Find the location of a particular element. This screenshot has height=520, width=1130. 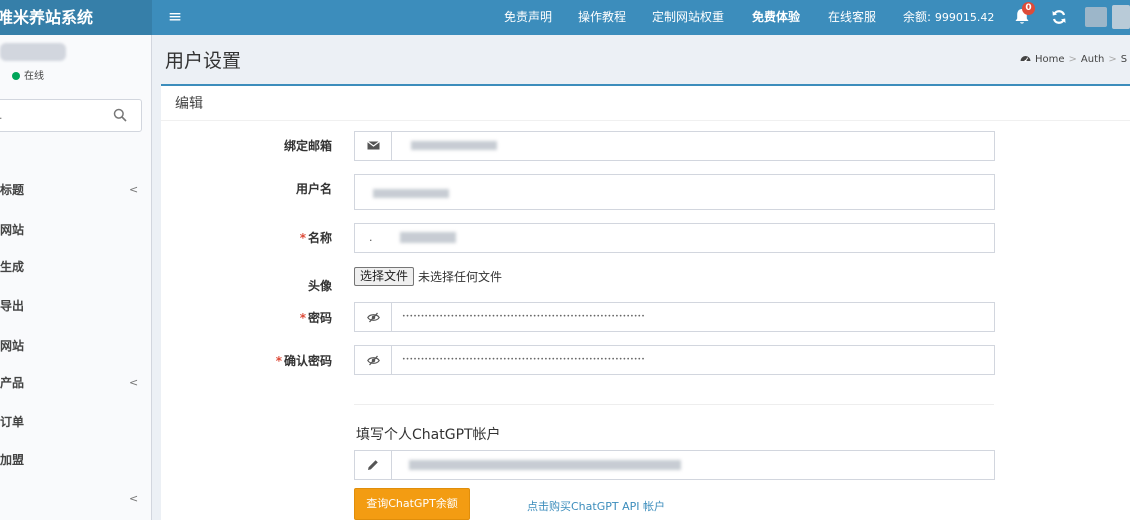

balance: 余额: 999015.42 is located at coordinates (948, 17).